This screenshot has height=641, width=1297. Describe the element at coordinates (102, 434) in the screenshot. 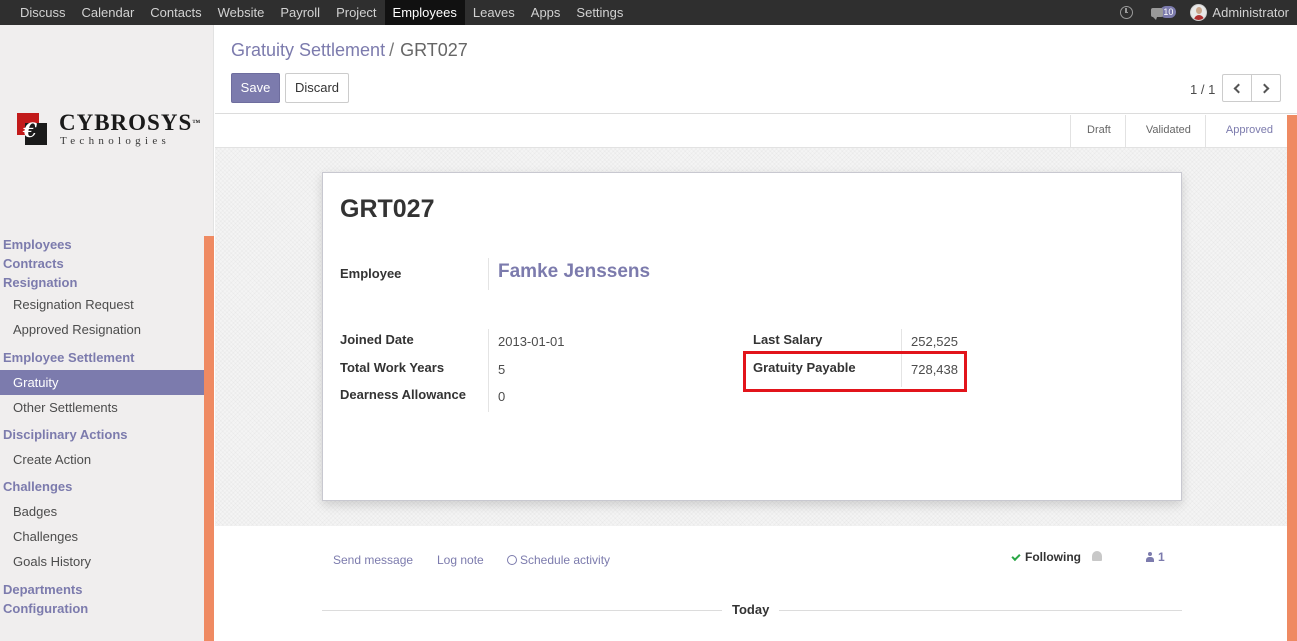

I see `sidebar-section-disciplinary-actions: Disciplinary Actions` at that location.